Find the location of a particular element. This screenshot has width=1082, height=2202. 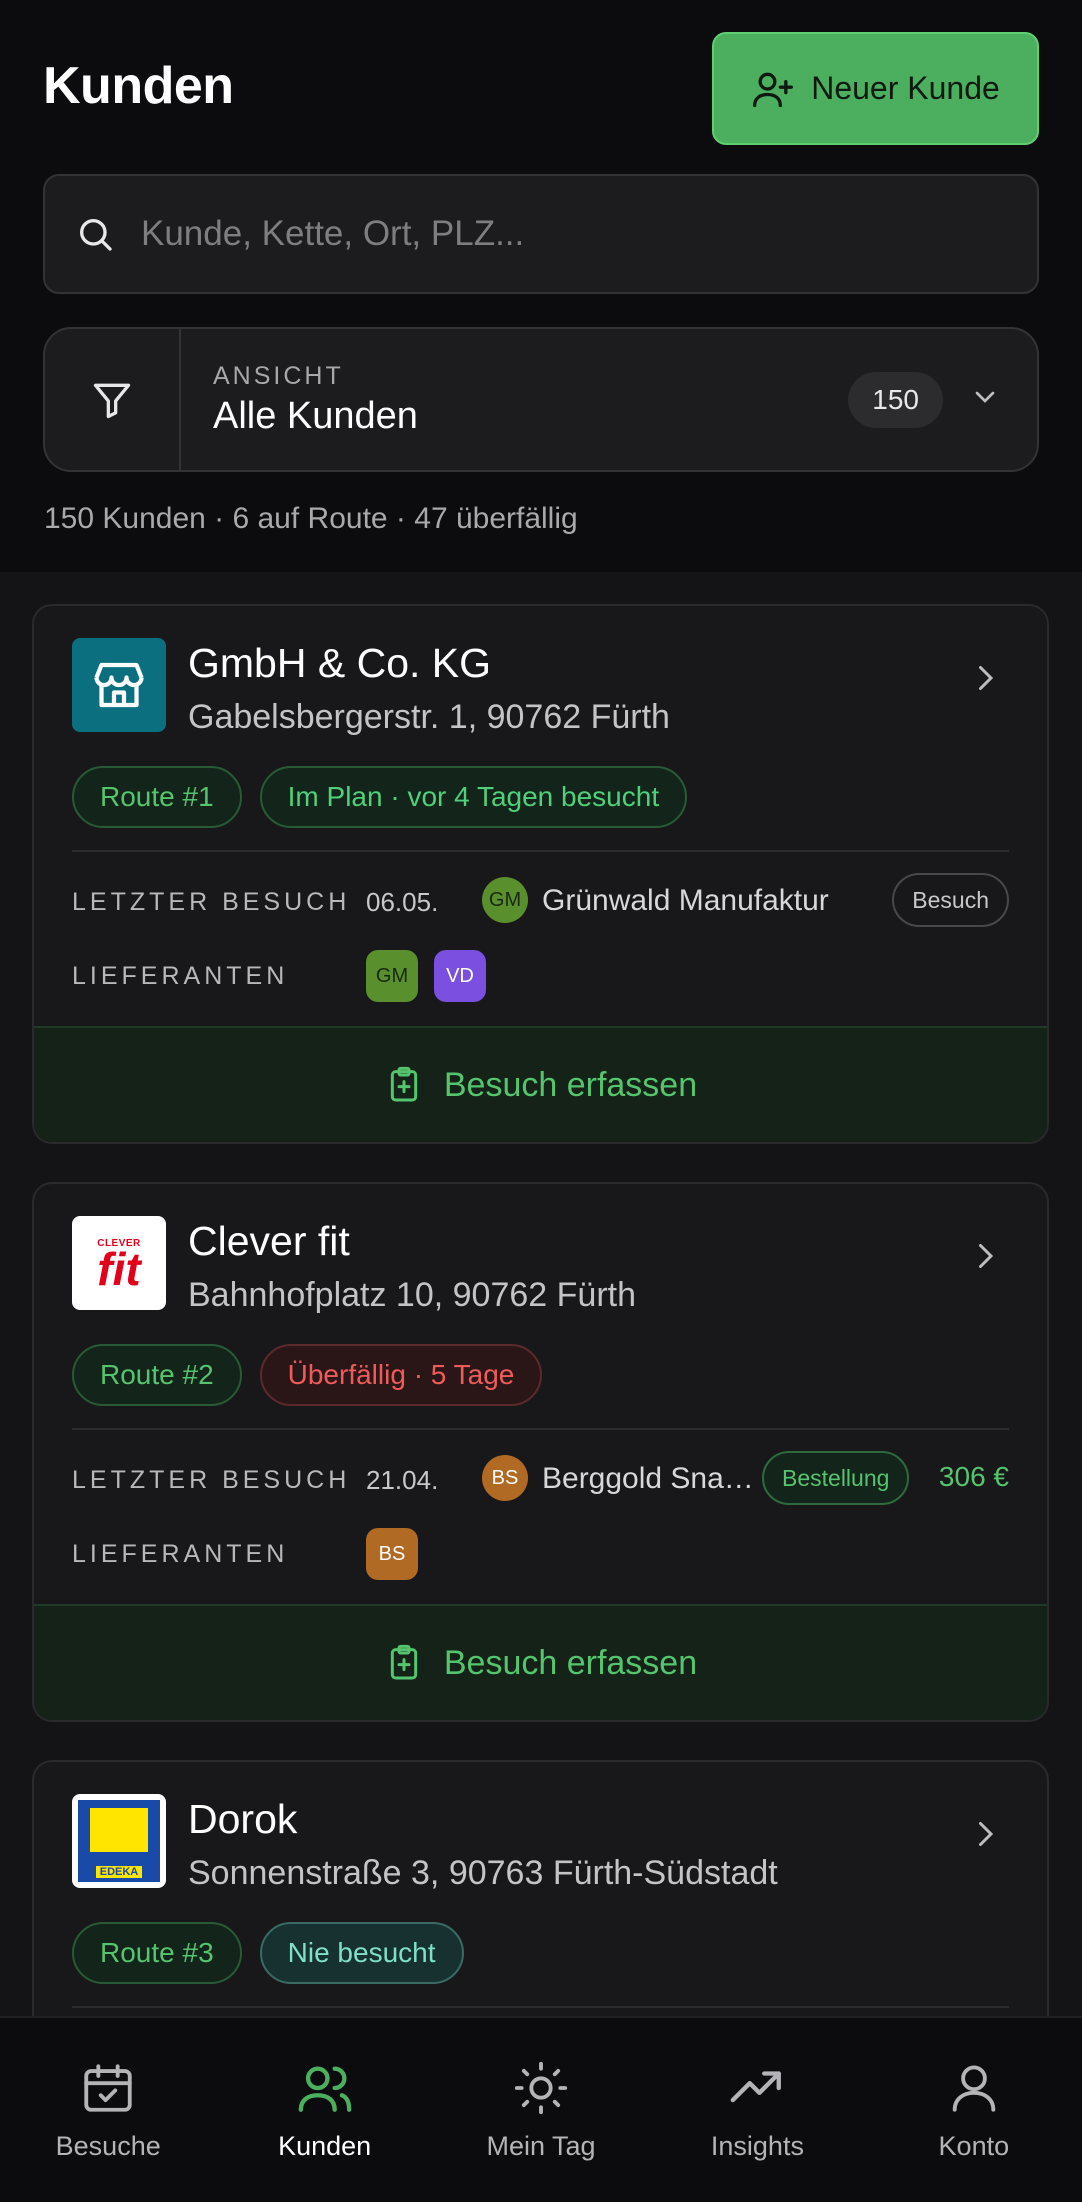

last-visit-date: 21.04. is located at coordinates (402, 1480).